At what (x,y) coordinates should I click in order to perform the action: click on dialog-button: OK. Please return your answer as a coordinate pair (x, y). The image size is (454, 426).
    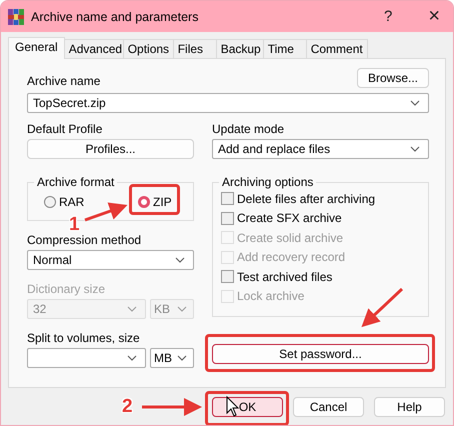
    Looking at the image, I should click on (247, 407).